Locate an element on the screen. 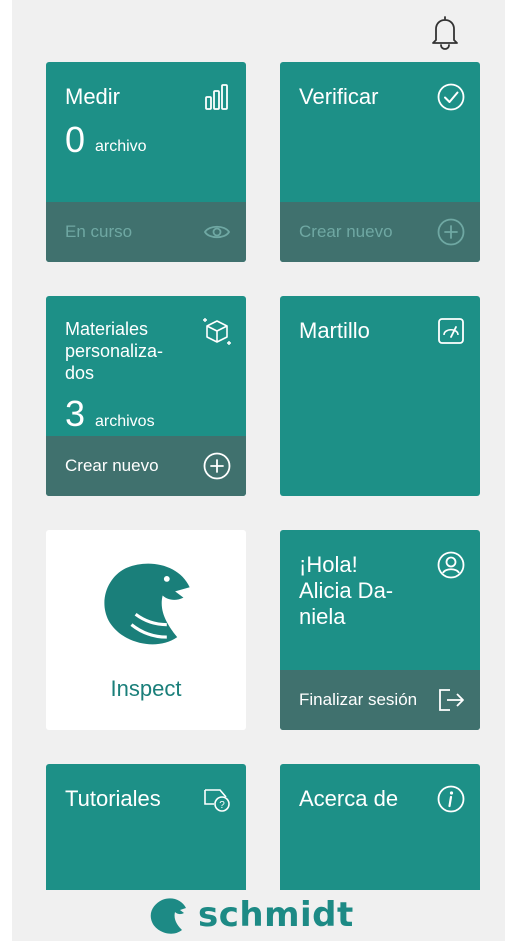 The image size is (506, 941). cube-icon is located at coordinates (217, 331).